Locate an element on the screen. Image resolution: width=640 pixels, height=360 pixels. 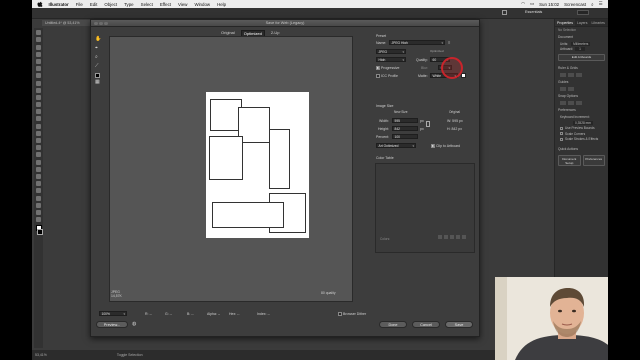
units-dropdown: Millimeters is located at coordinates (581, 43).